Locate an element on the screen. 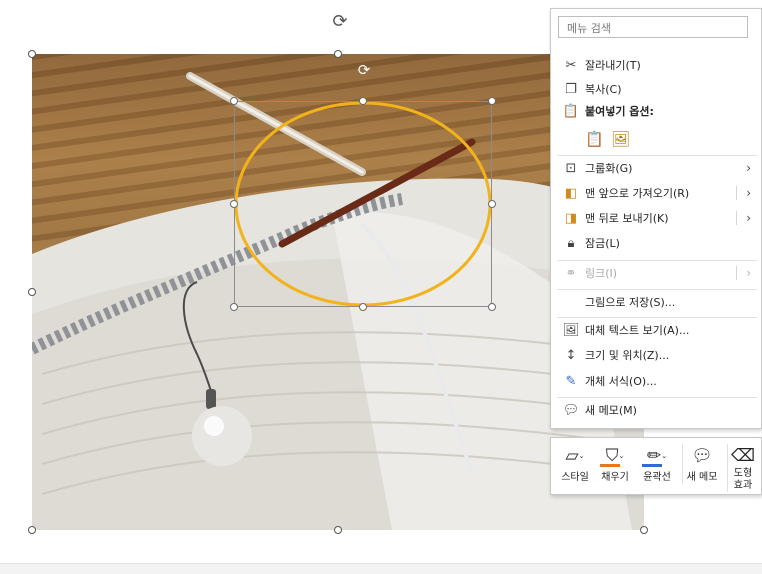  shape-effects-label-1: 도형 is located at coordinates (743, 473).